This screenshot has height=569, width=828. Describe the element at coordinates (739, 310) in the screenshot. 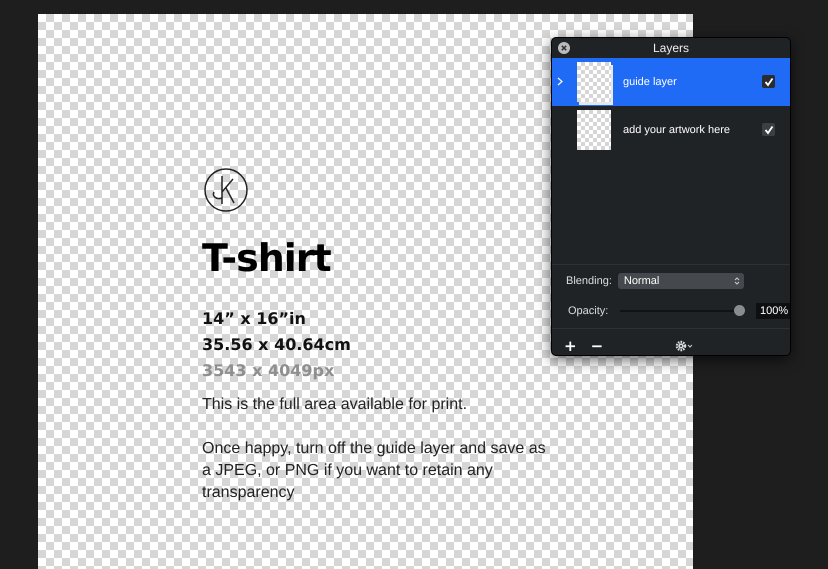

I see `slider-thumb` at that location.